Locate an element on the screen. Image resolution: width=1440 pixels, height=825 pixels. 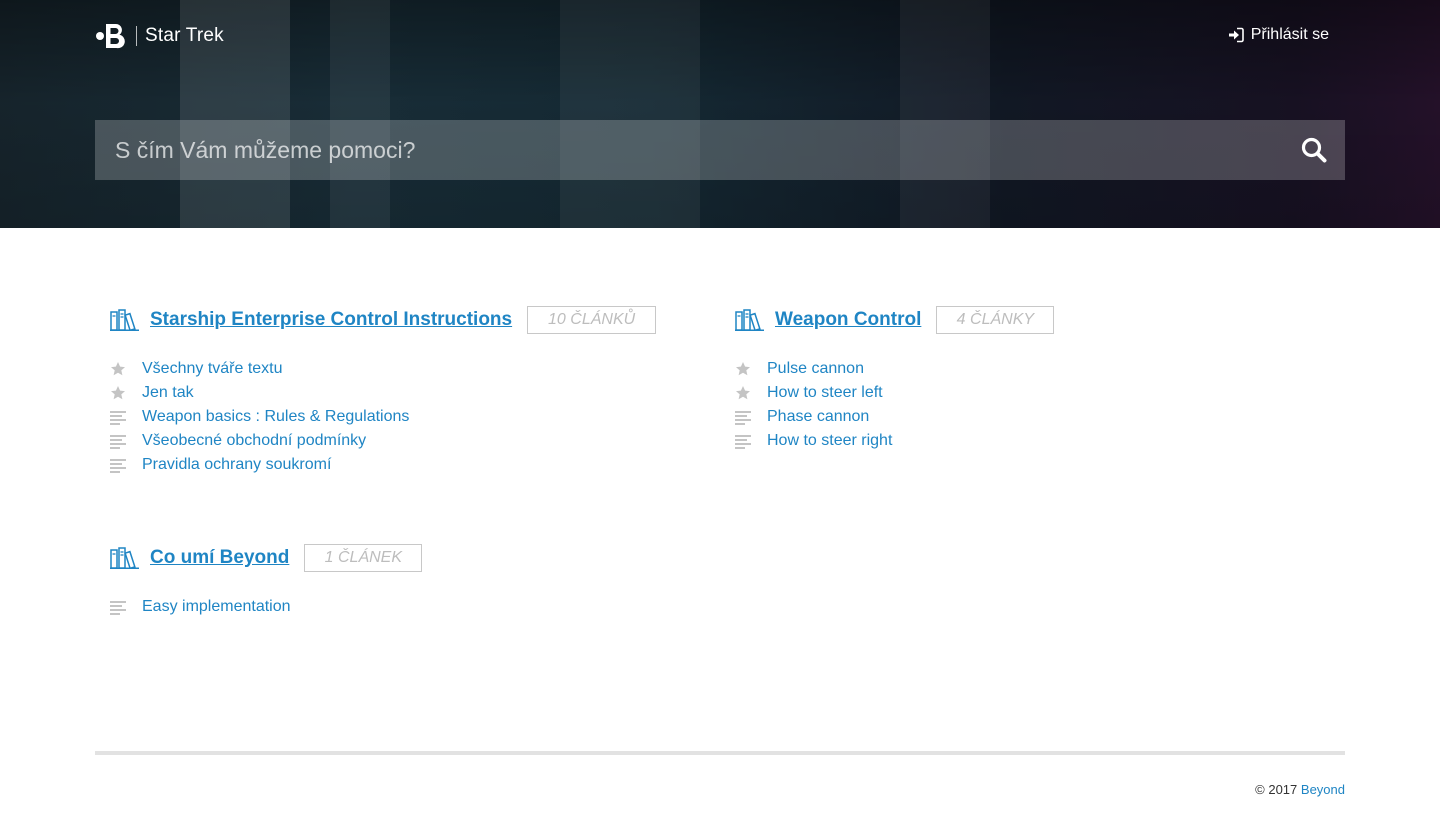
article-link: How to steer left is located at coordinates (825, 393).